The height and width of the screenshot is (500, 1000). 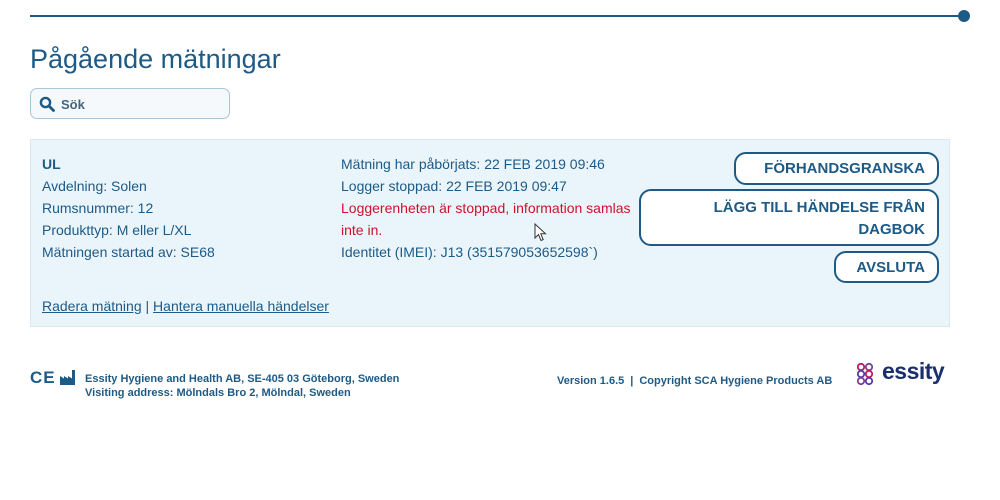 What do you see at coordinates (540, 232) in the screenshot?
I see `mouse-cursor-icon` at bounding box center [540, 232].